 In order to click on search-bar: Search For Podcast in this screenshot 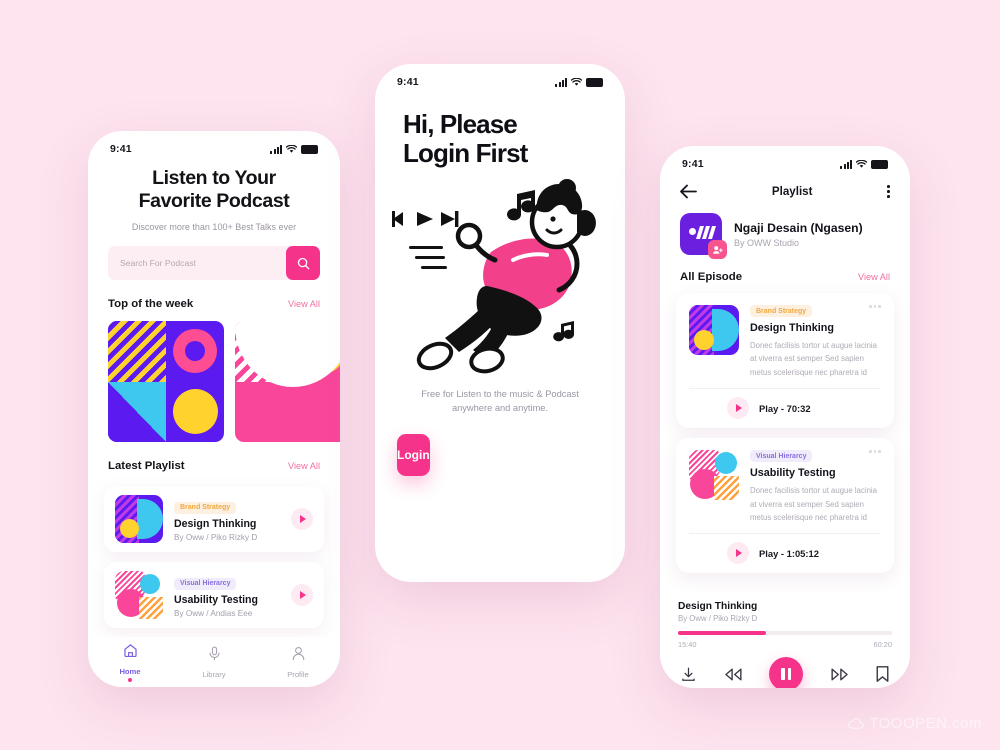, I will do `click(214, 263)`.